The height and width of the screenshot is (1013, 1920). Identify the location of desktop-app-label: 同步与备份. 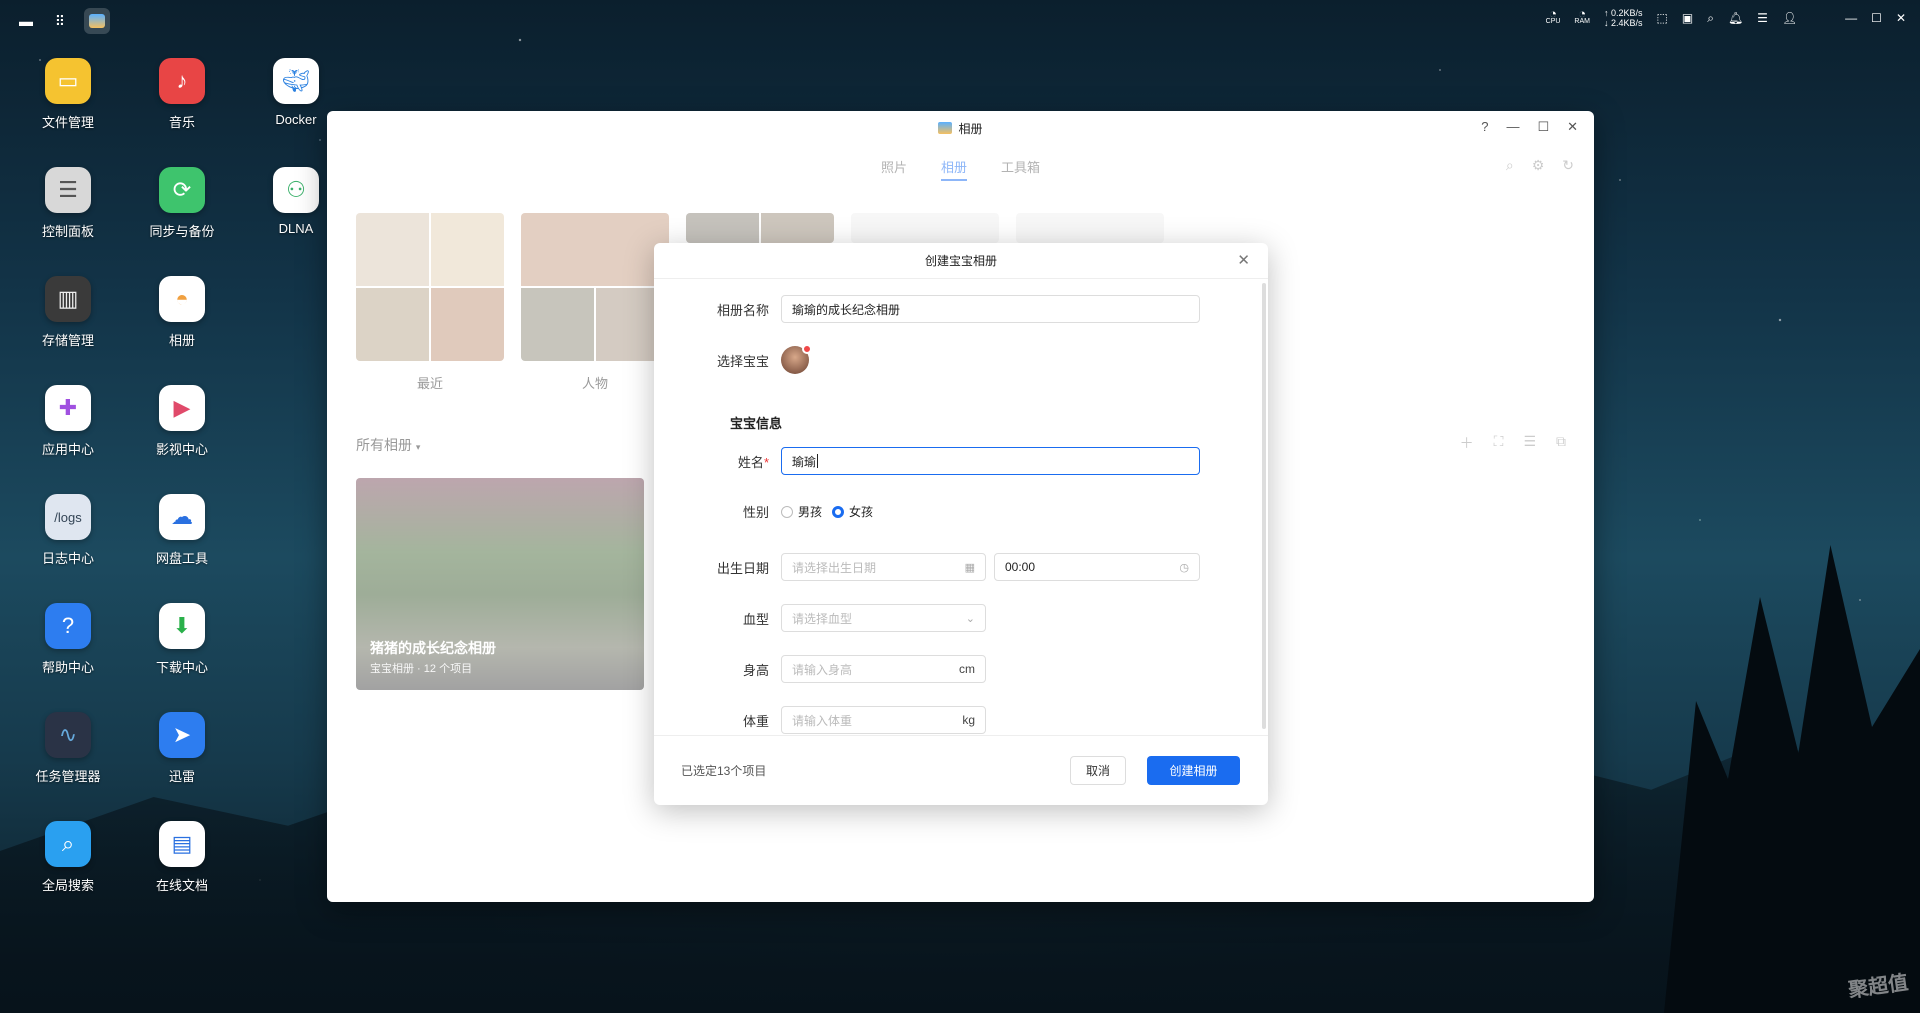
(182, 231).